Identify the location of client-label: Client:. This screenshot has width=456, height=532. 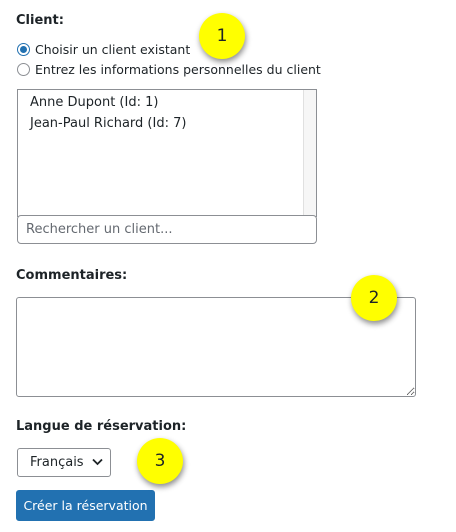
(40, 20).